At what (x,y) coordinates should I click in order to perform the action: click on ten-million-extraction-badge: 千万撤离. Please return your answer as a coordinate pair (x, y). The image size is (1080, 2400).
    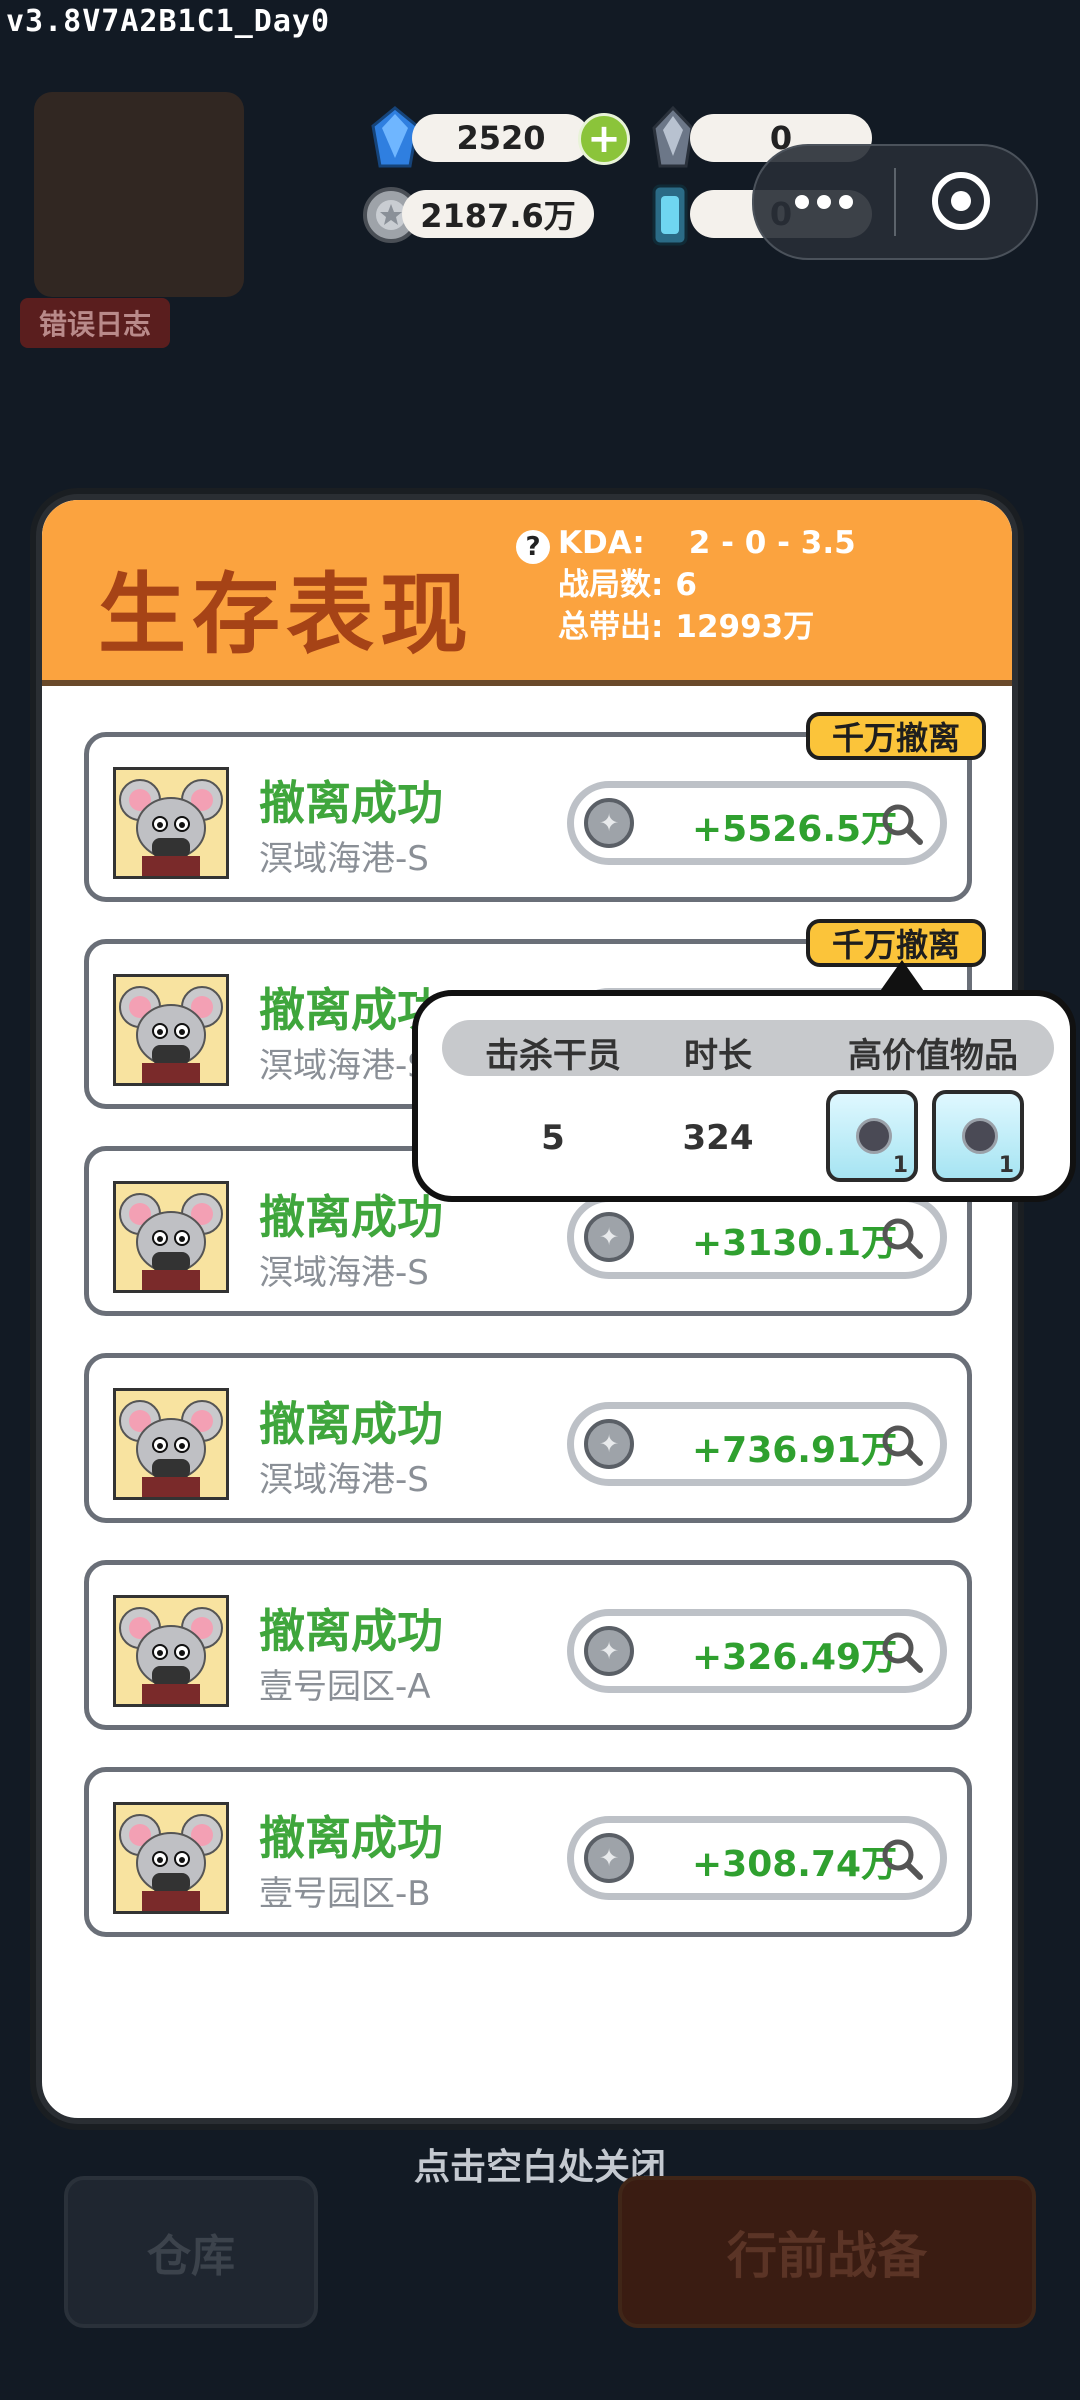
    Looking at the image, I should click on (896, 736).